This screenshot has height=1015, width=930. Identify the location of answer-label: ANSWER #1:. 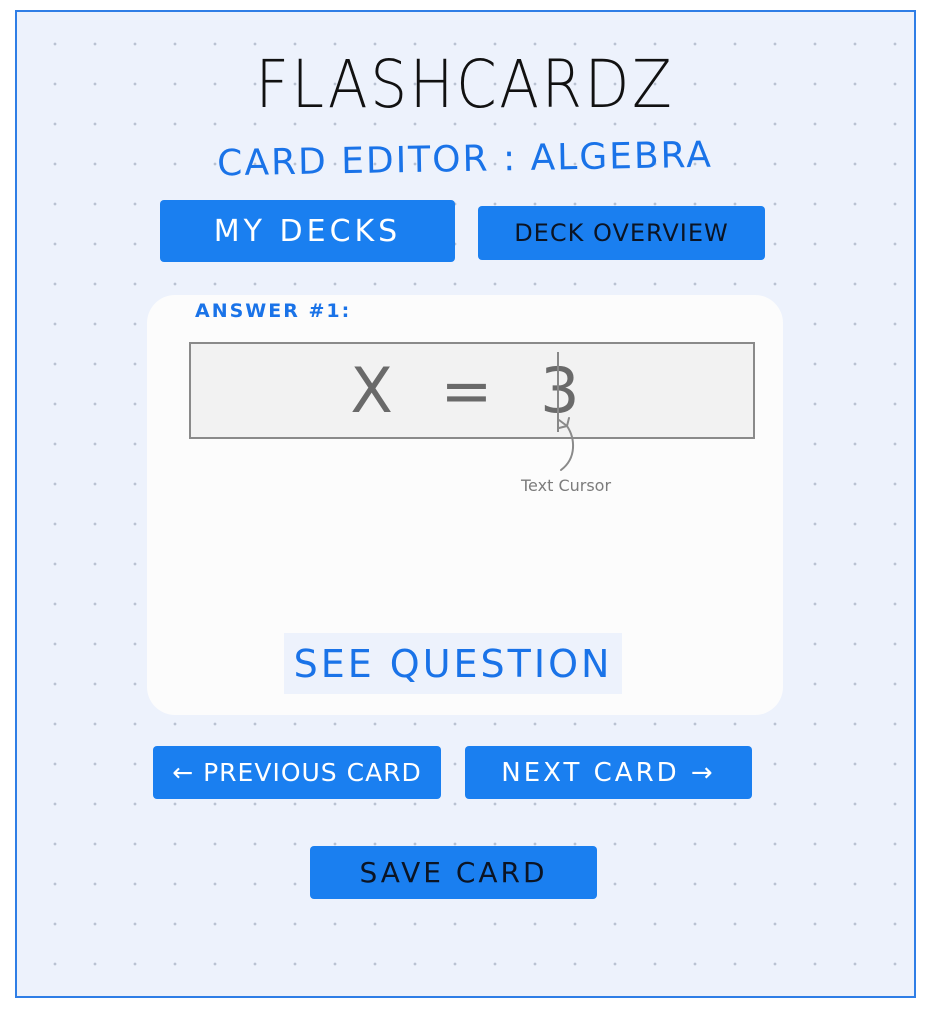
(273, 311).